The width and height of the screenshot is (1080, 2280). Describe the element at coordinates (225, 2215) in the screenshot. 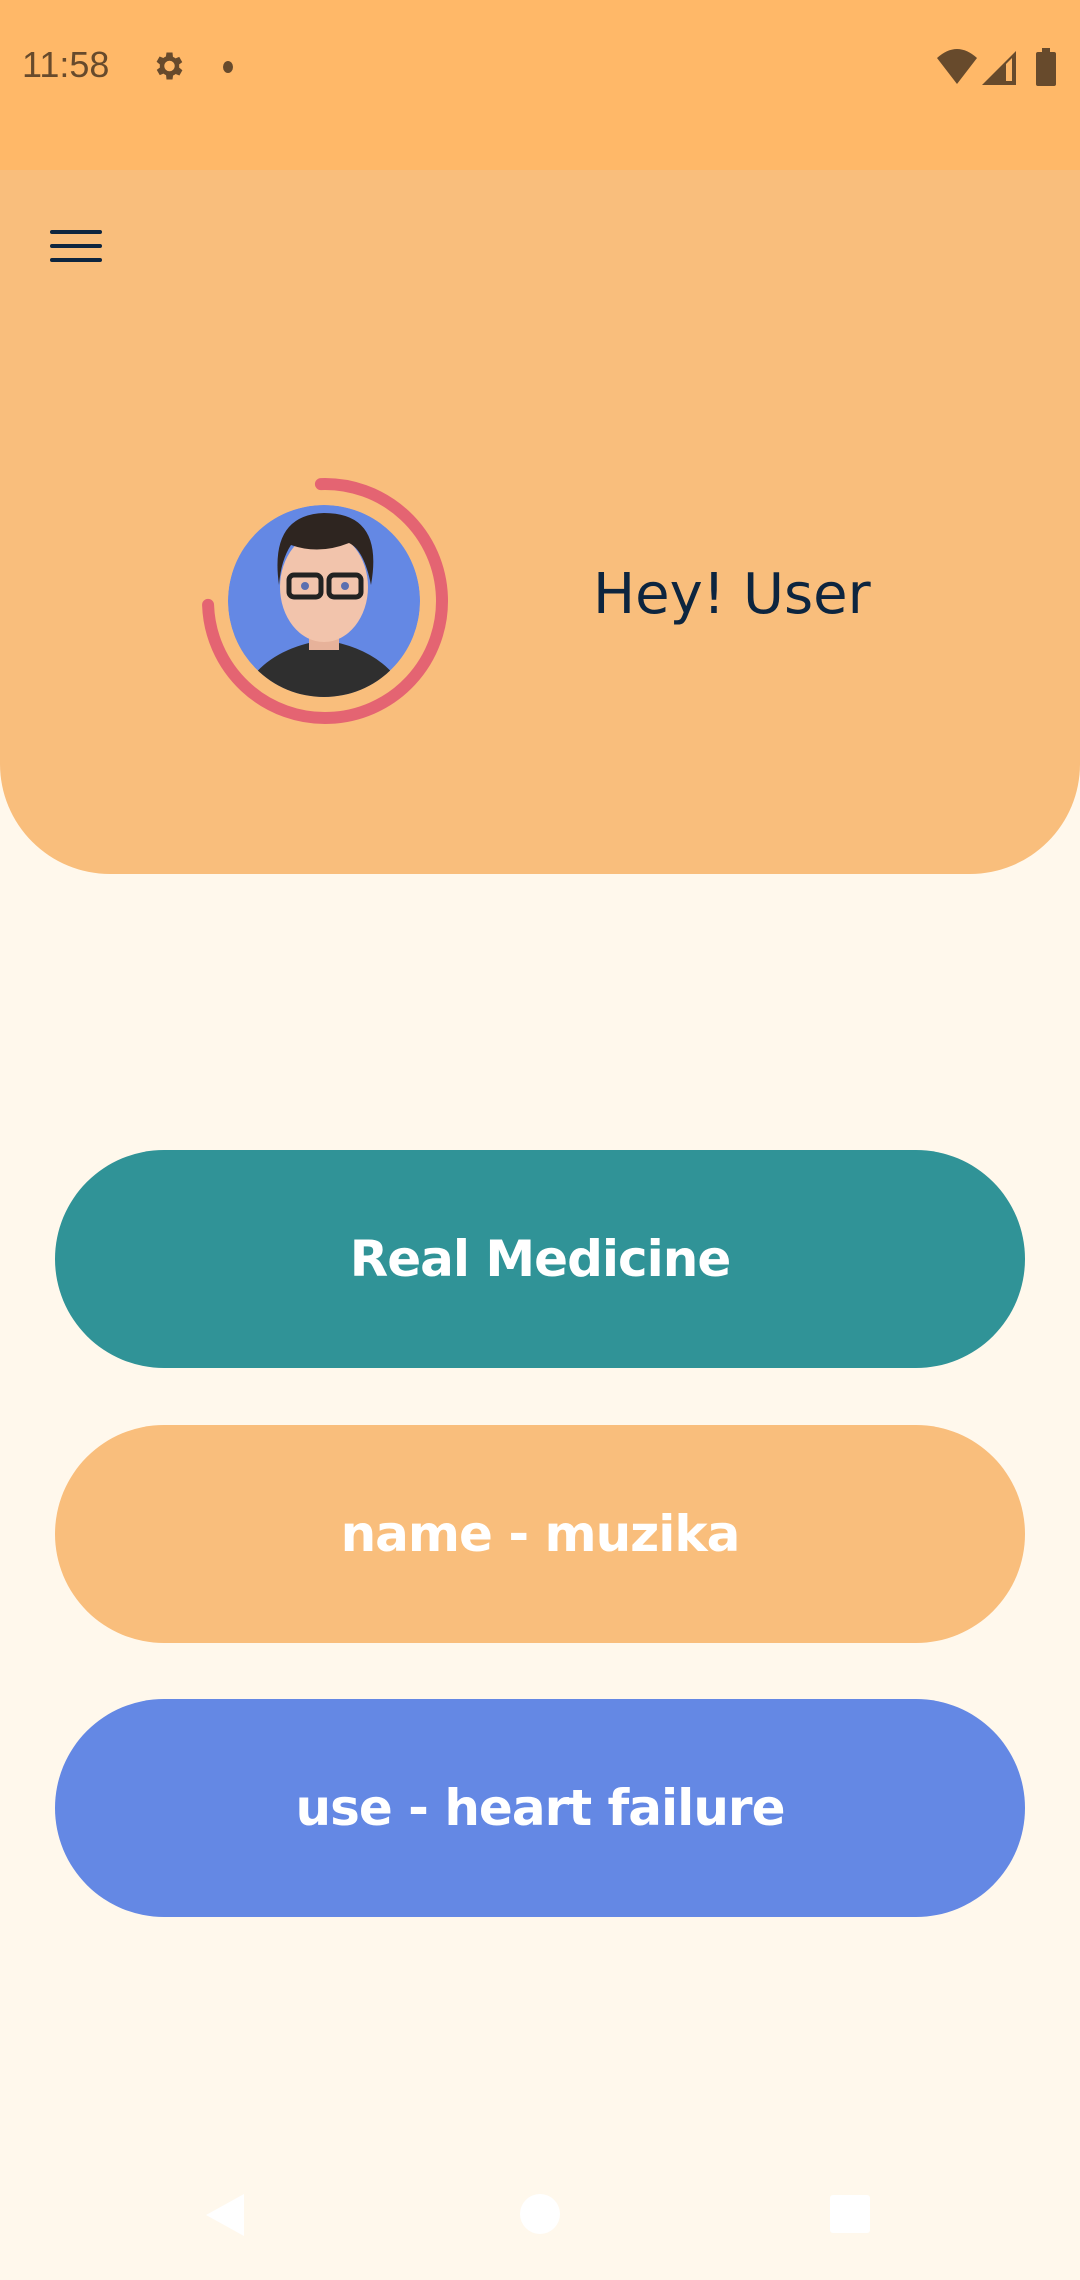

I see `back-icon` at that location.